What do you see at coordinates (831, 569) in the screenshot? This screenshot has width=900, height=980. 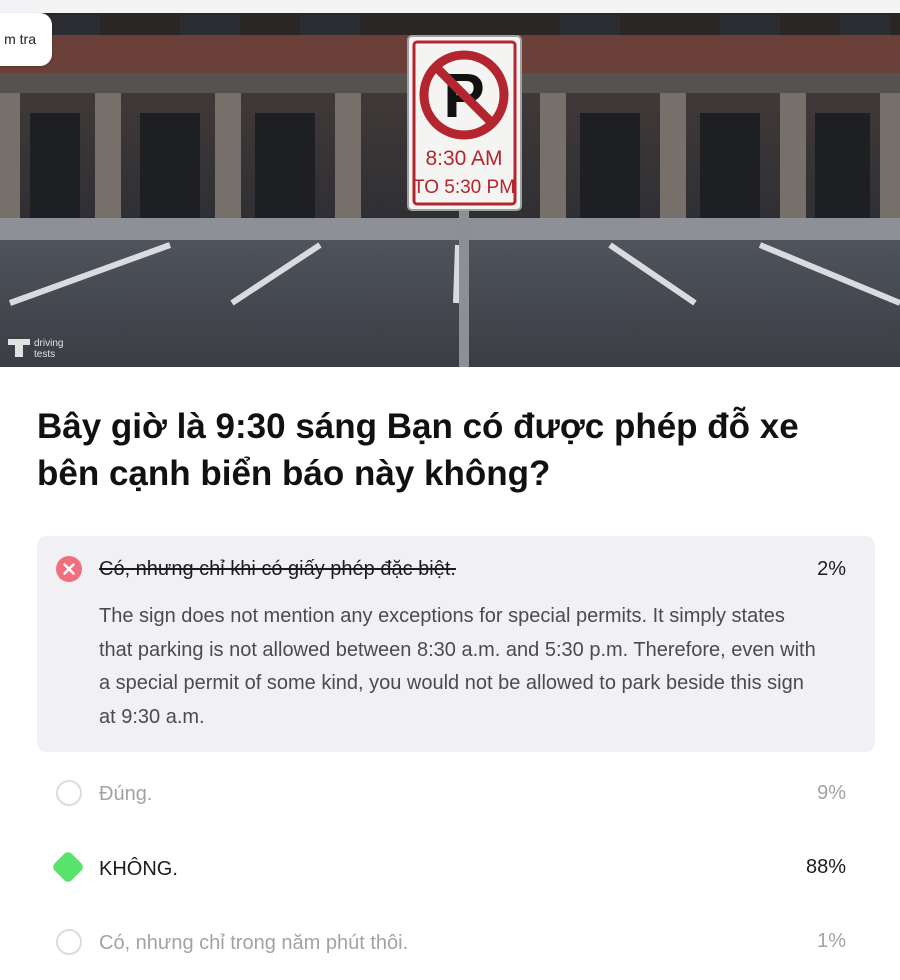 I see `answer-percent: 2%` at bounding box center [831, 569].